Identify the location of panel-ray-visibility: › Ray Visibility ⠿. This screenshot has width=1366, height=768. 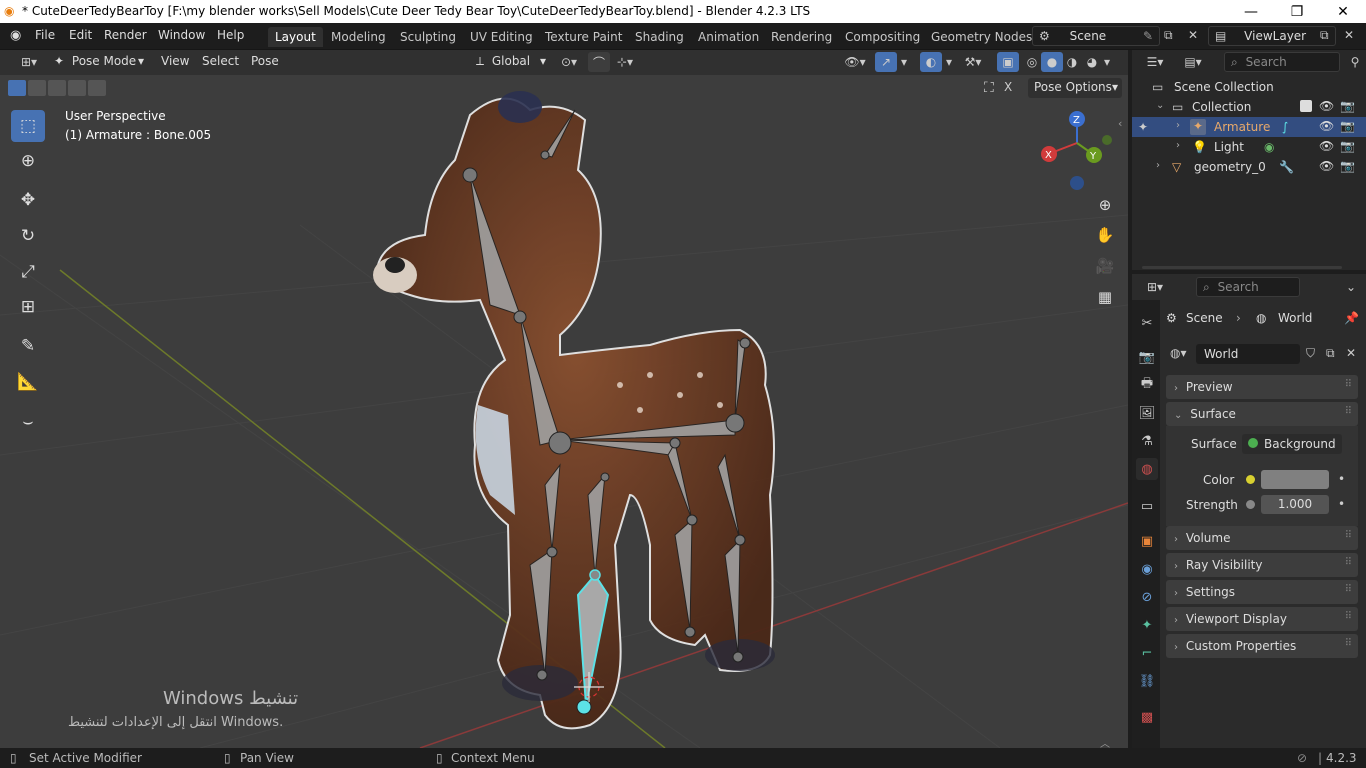
(1262, 565).